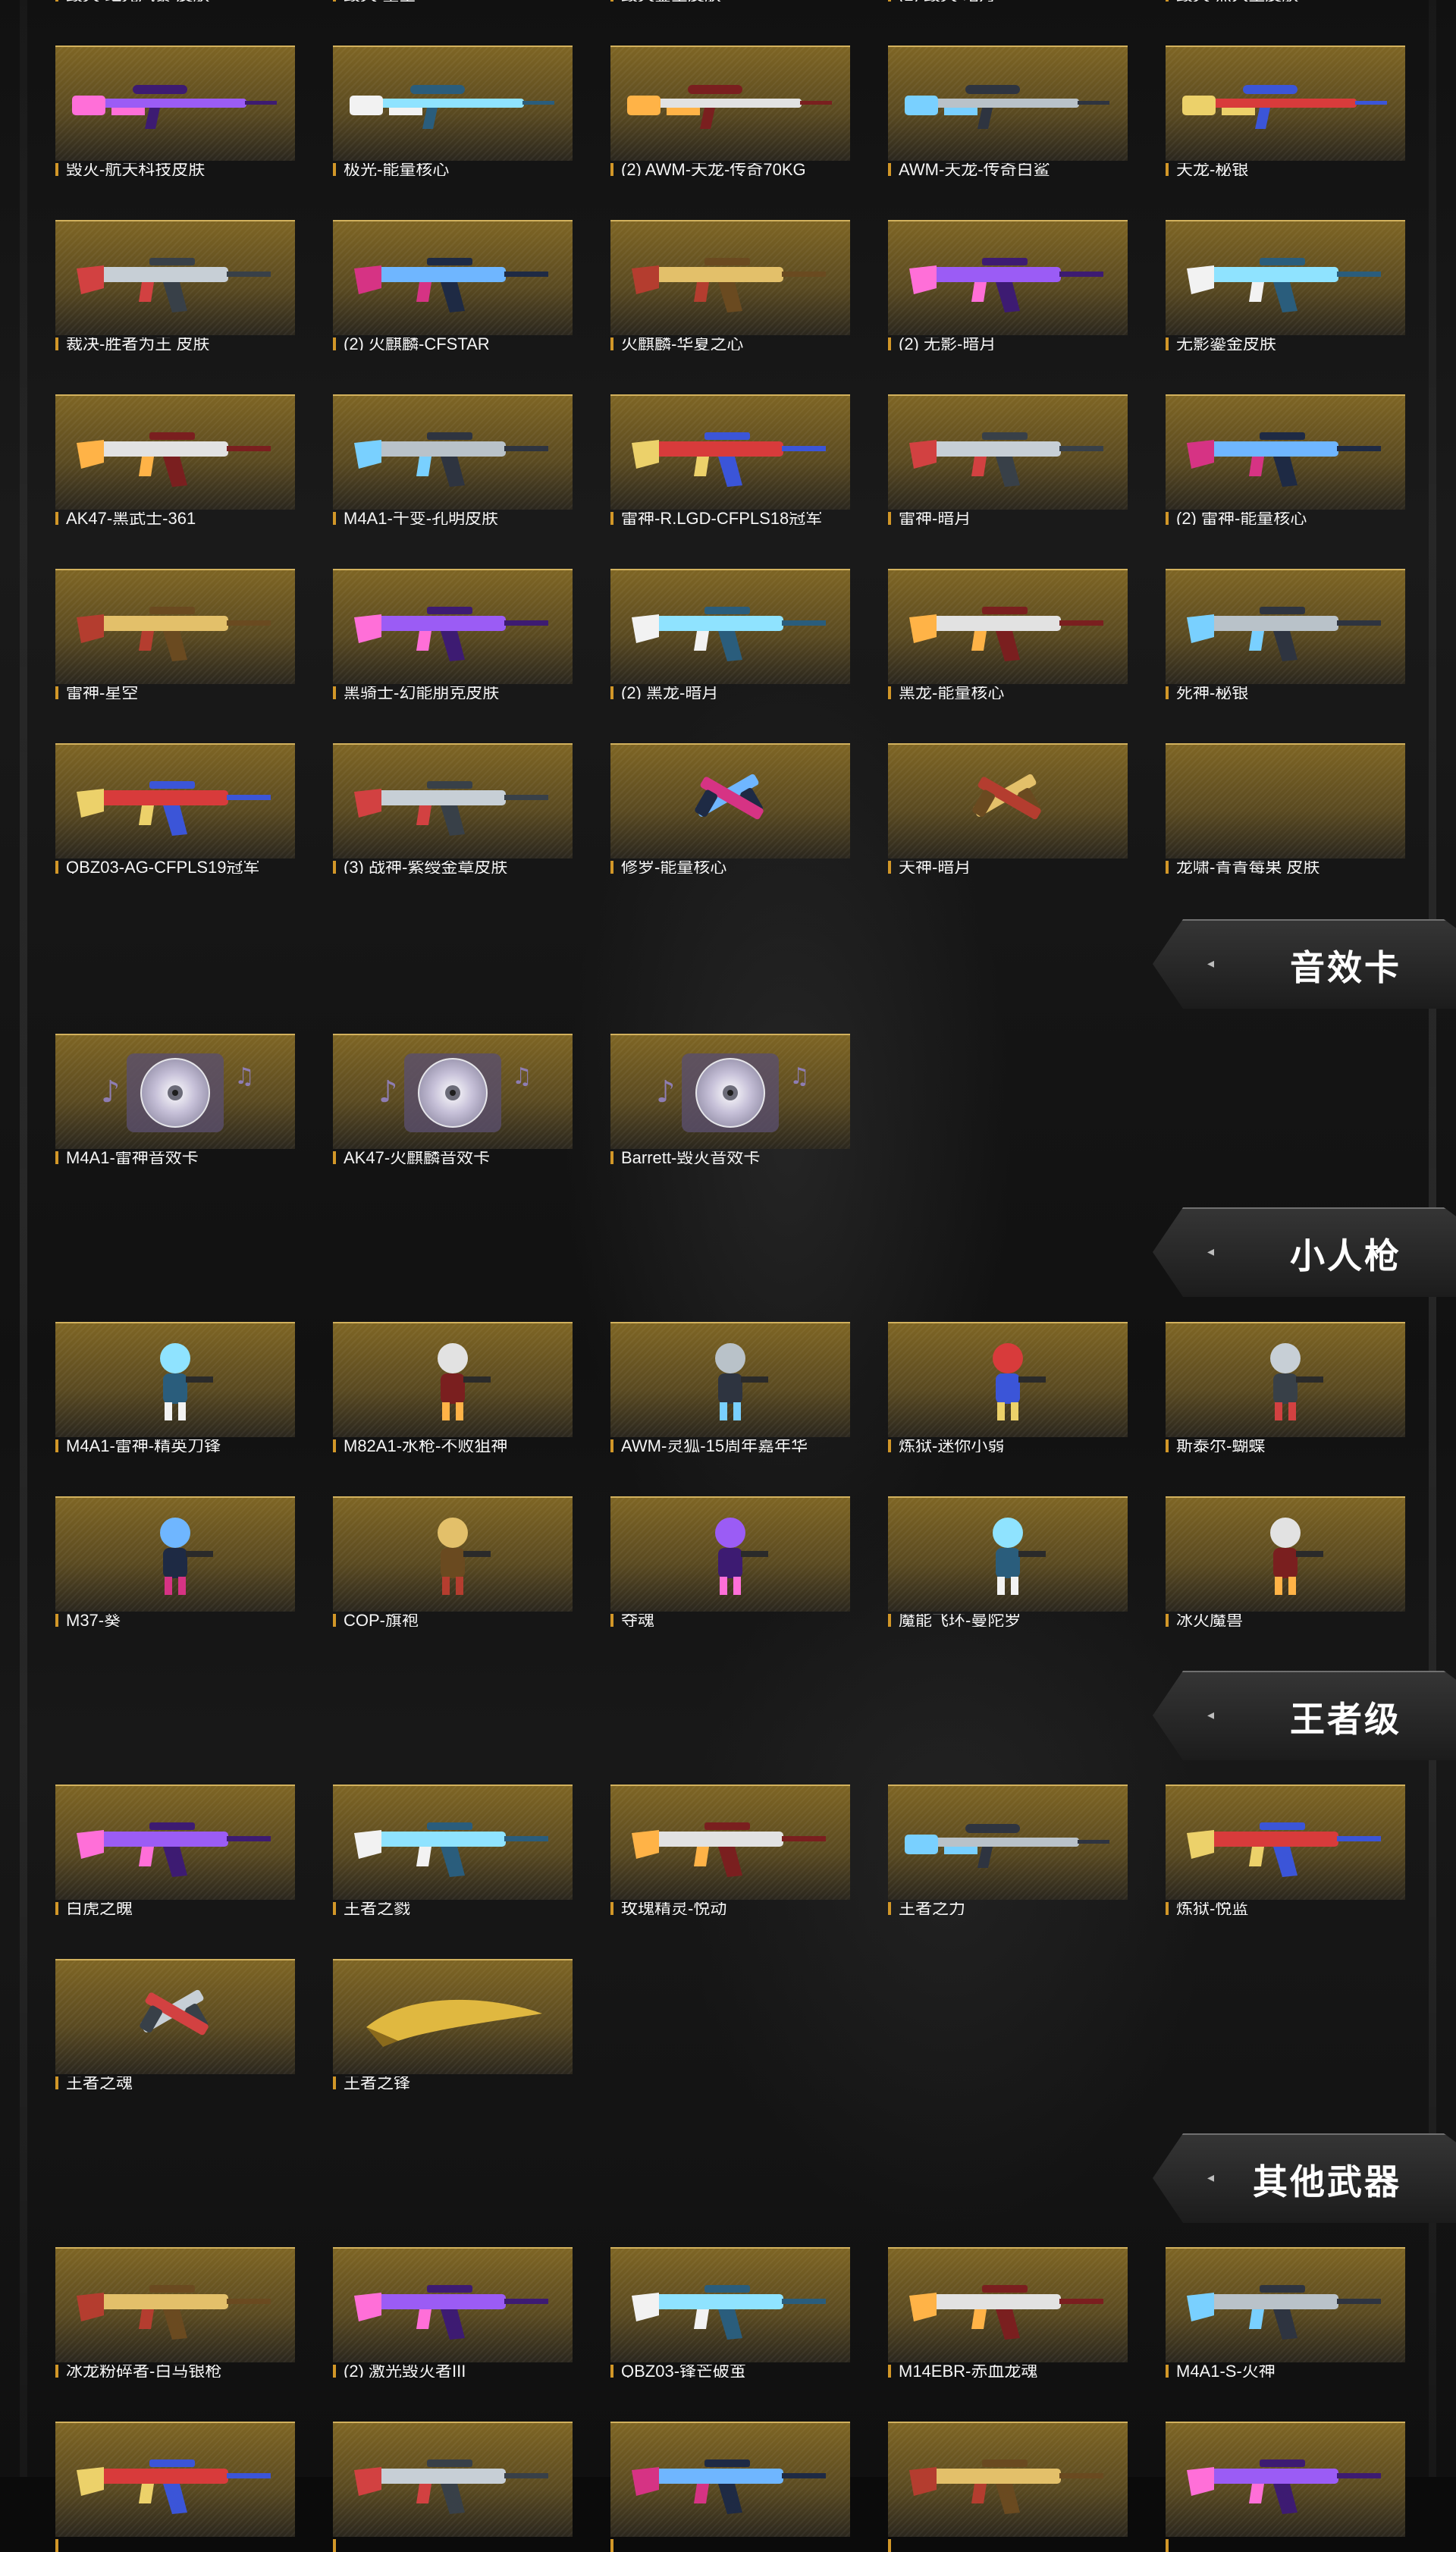 Image resolution: width=1456 pixels, height=2552 pixels. I want to click on item-card: AWM-天龙-传奇白鲨, so click(1008, 111).